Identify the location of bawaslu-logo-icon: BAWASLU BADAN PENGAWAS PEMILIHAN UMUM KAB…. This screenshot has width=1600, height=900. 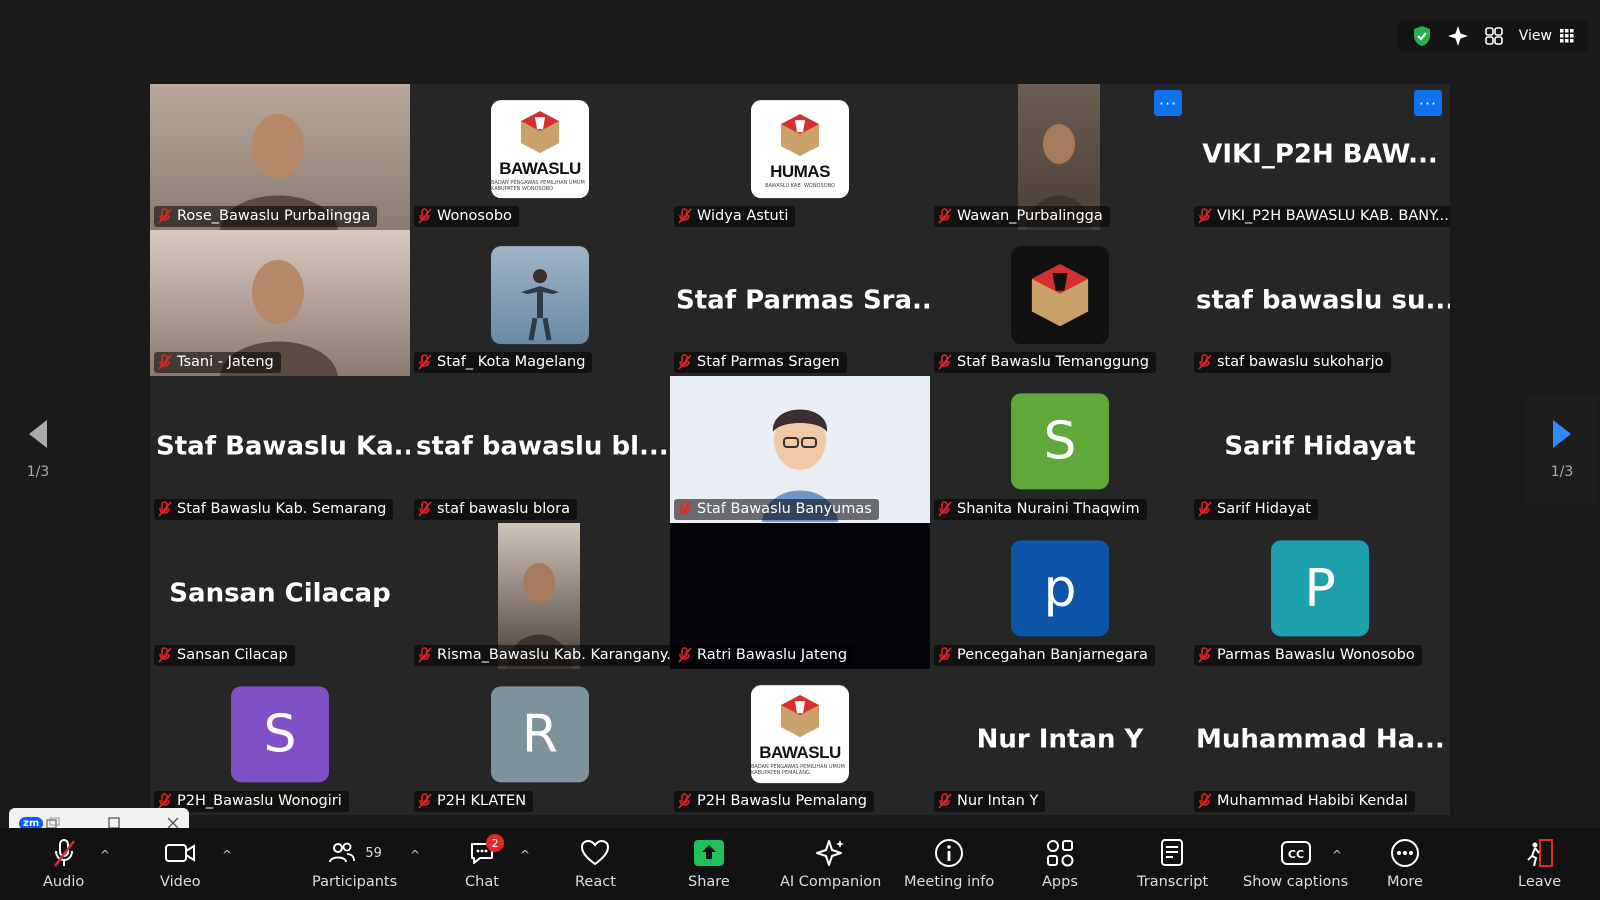
(540, 149).